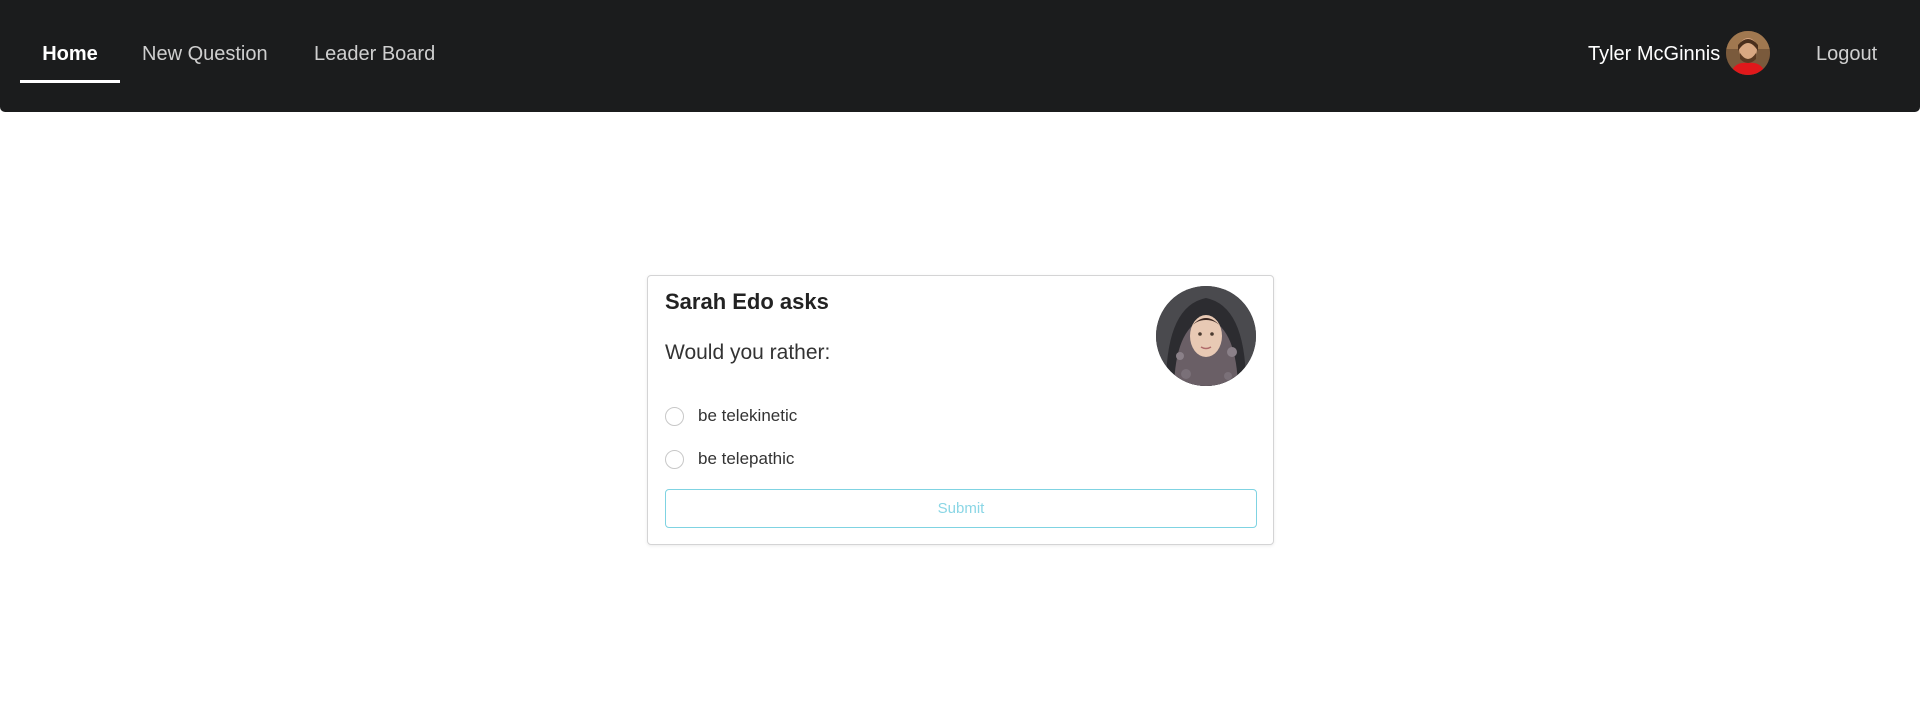 This screenshot has height=728, width=1920. I want to click on nav-item-home: Home, so click(70, 41).